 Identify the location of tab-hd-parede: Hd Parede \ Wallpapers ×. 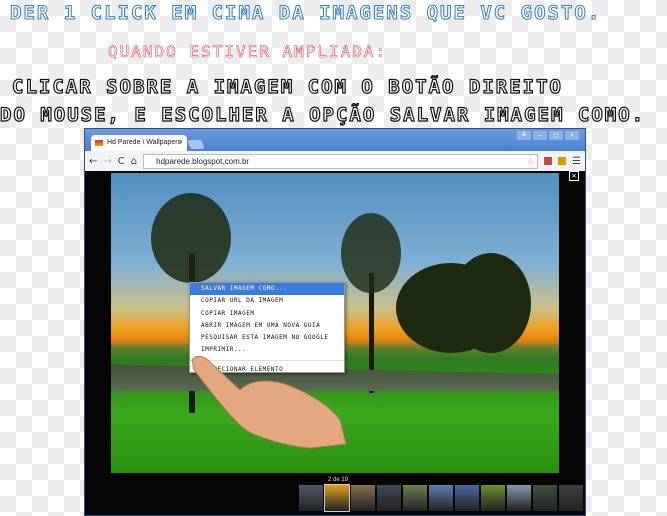
(139, 143).